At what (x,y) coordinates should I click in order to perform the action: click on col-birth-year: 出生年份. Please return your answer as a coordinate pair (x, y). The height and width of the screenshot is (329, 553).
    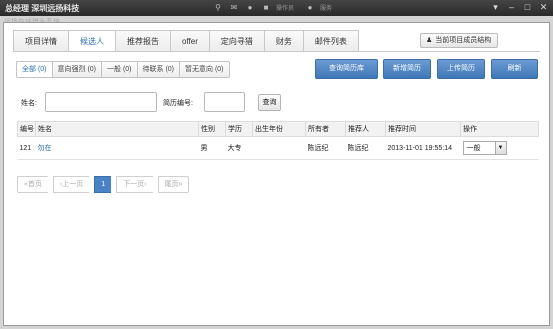
    Looking at the image, I should click on (279, 129).